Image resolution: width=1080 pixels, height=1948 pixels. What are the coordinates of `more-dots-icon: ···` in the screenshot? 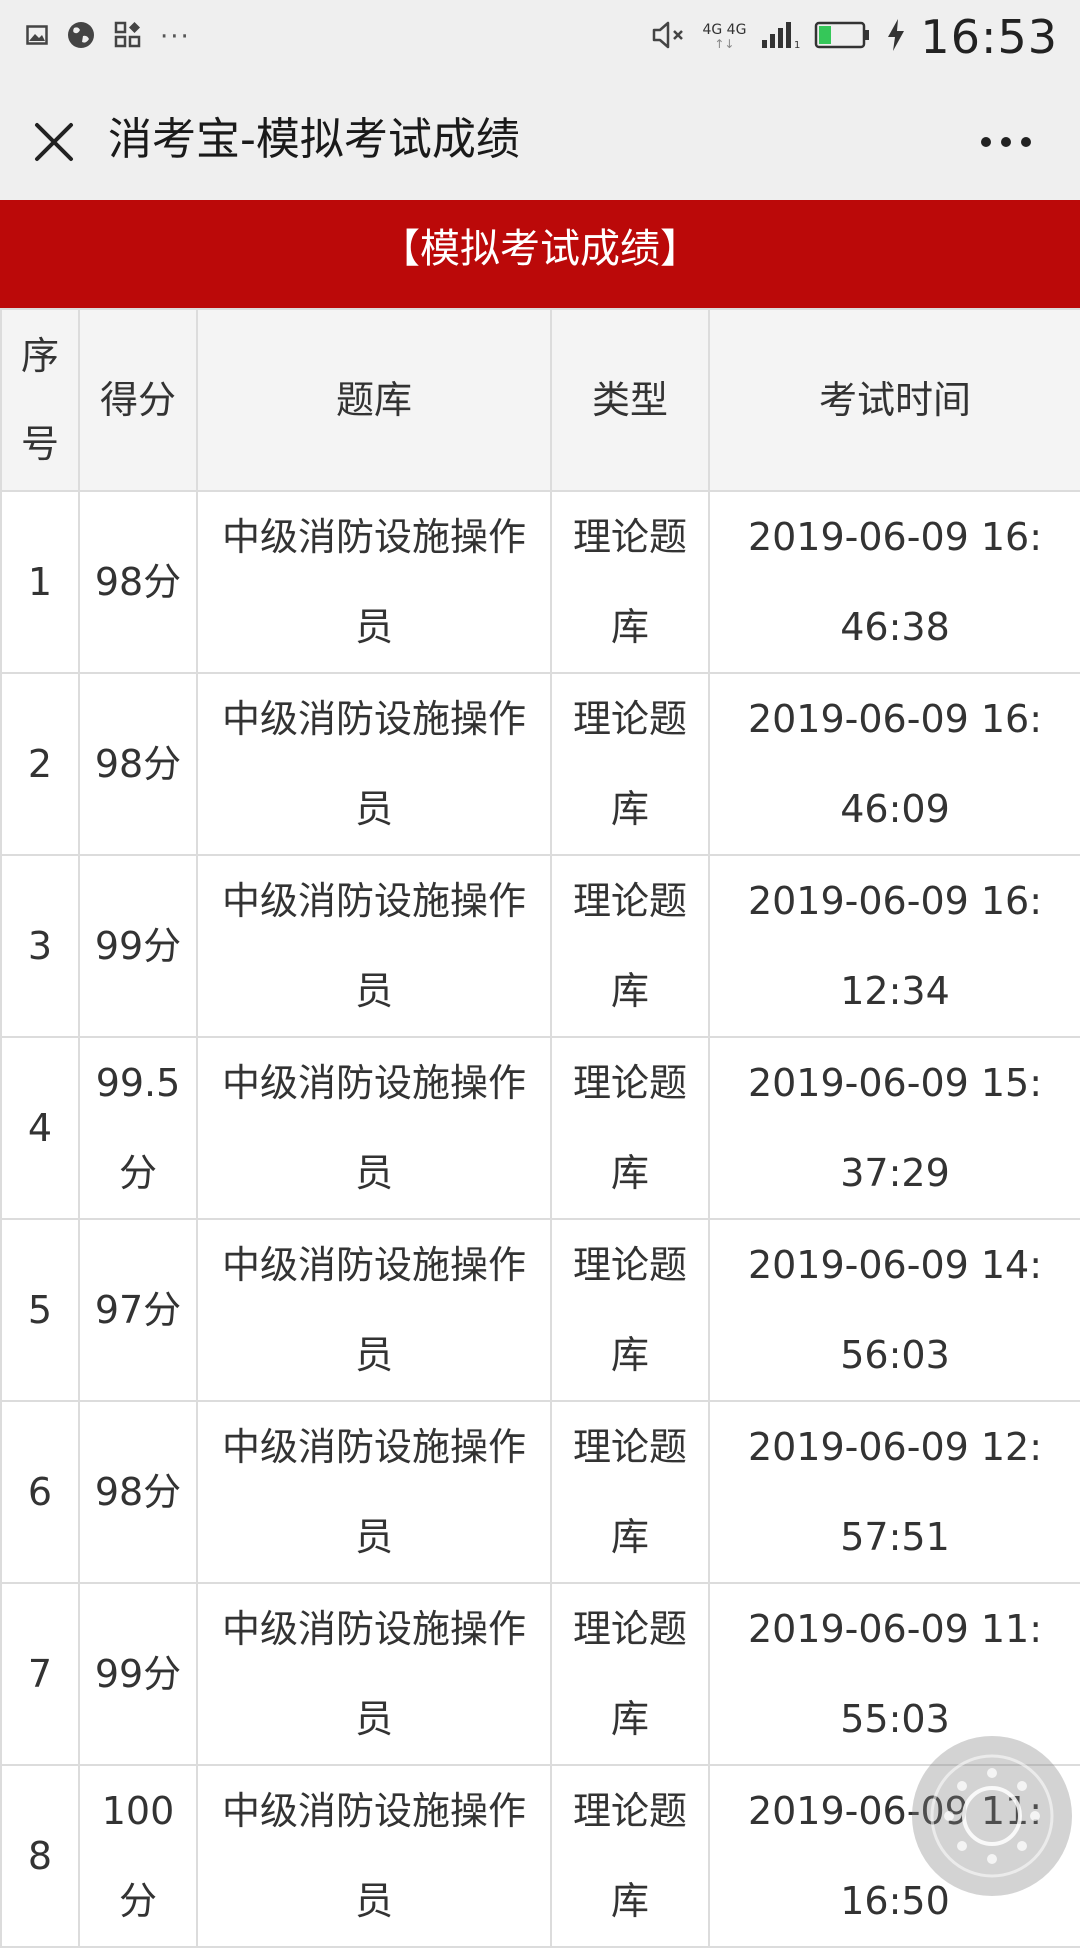 It's located at (175, 37).